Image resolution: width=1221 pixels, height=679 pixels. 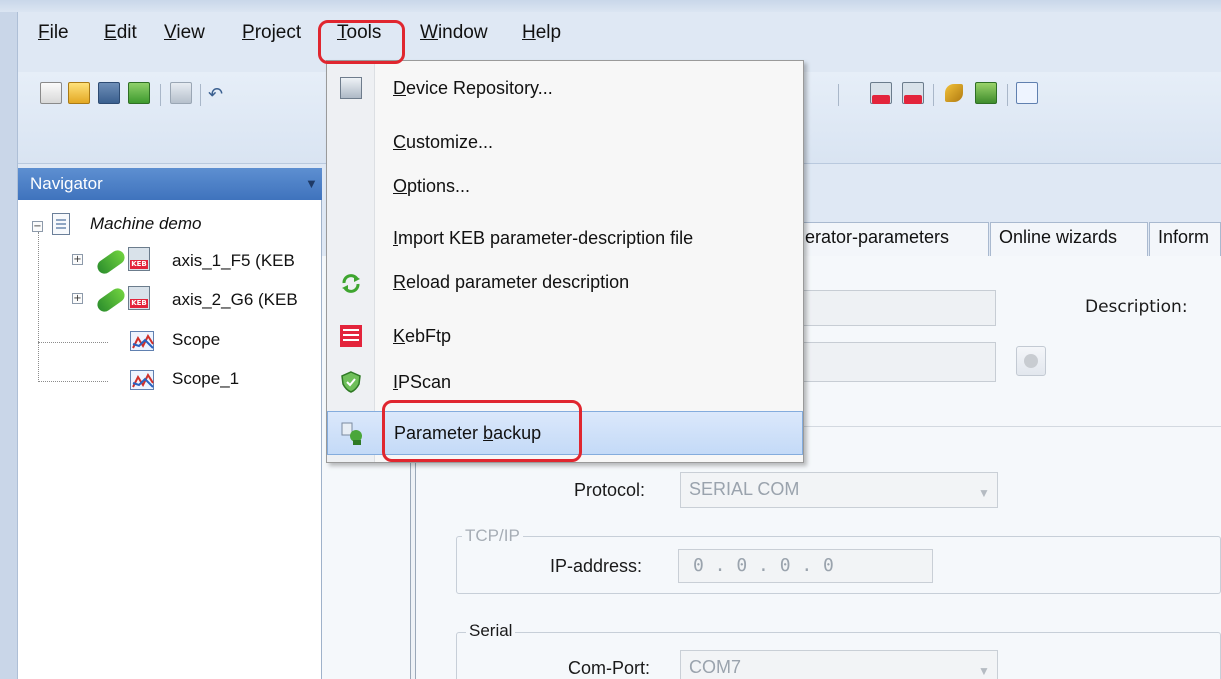 I want to click on mnemonic: K, so click(x=399, y=336).